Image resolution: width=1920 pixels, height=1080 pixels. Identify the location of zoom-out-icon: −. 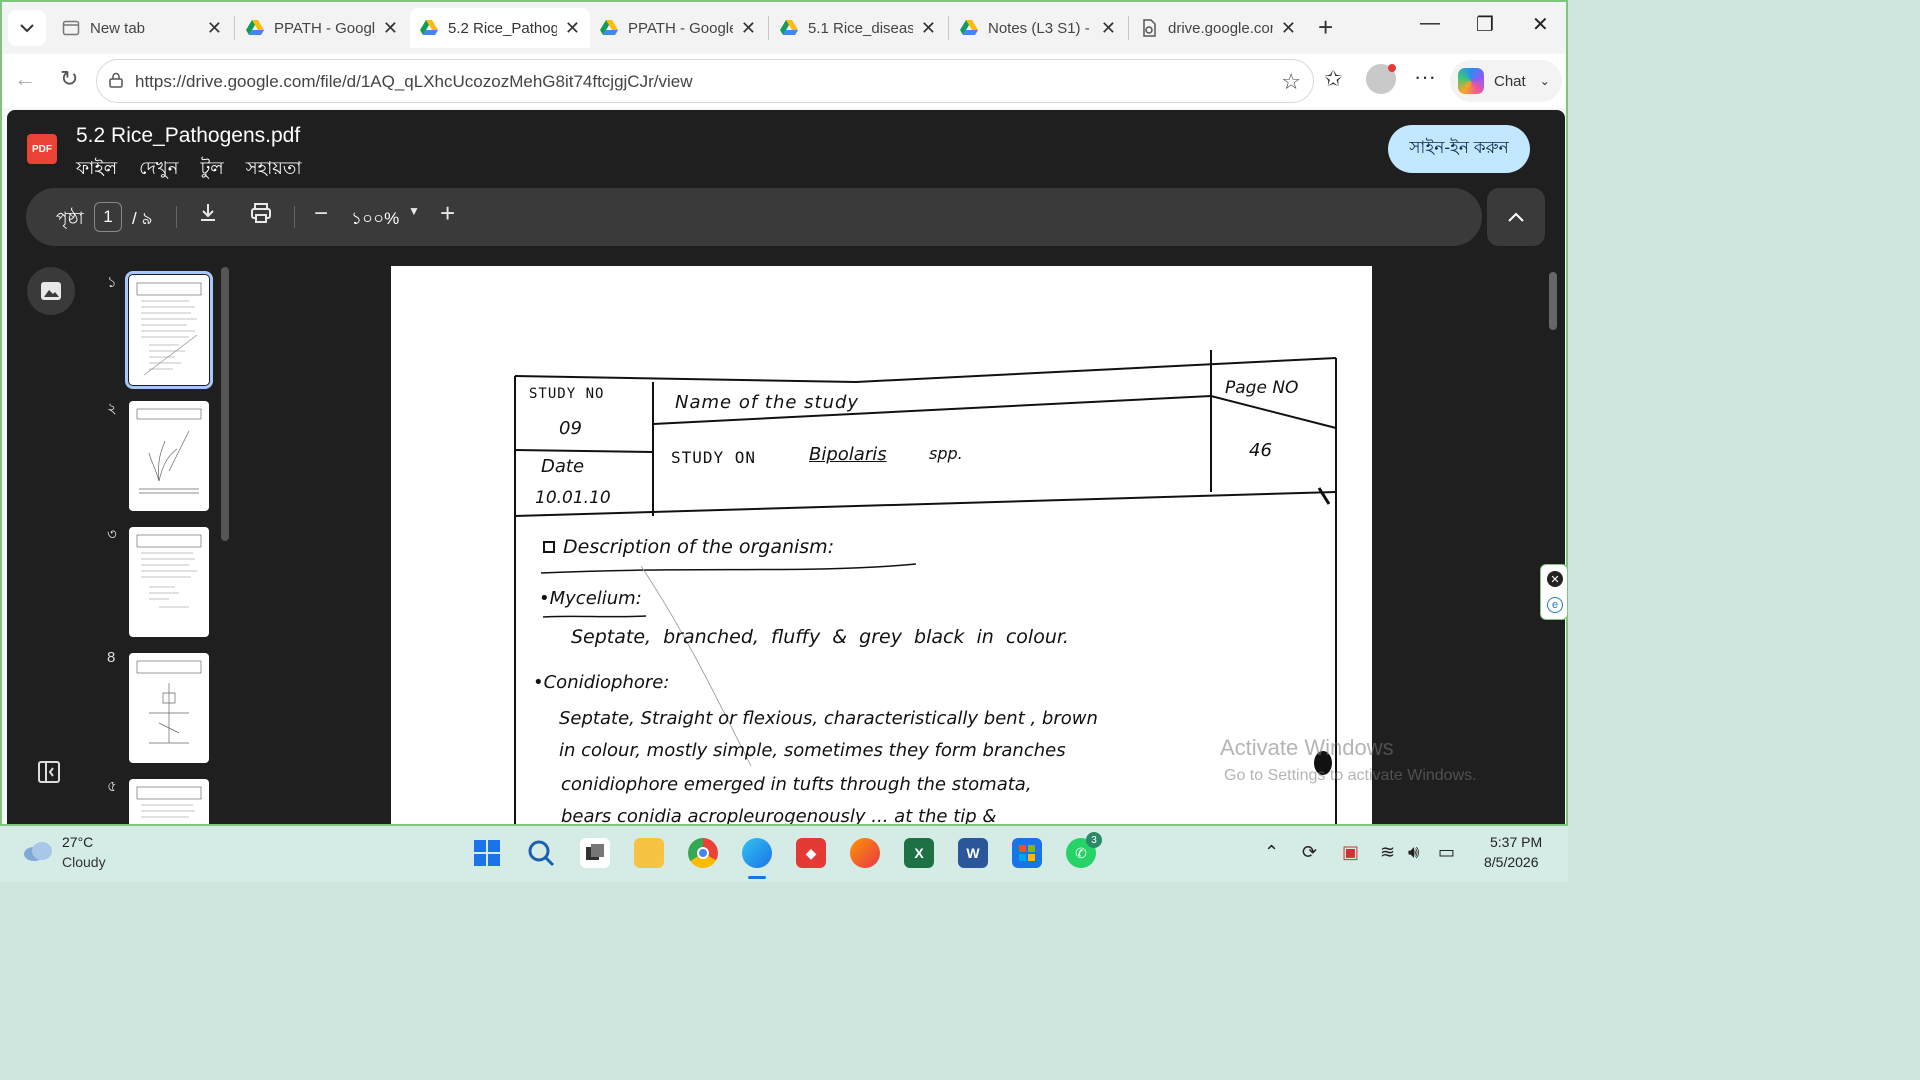
(321, 214).